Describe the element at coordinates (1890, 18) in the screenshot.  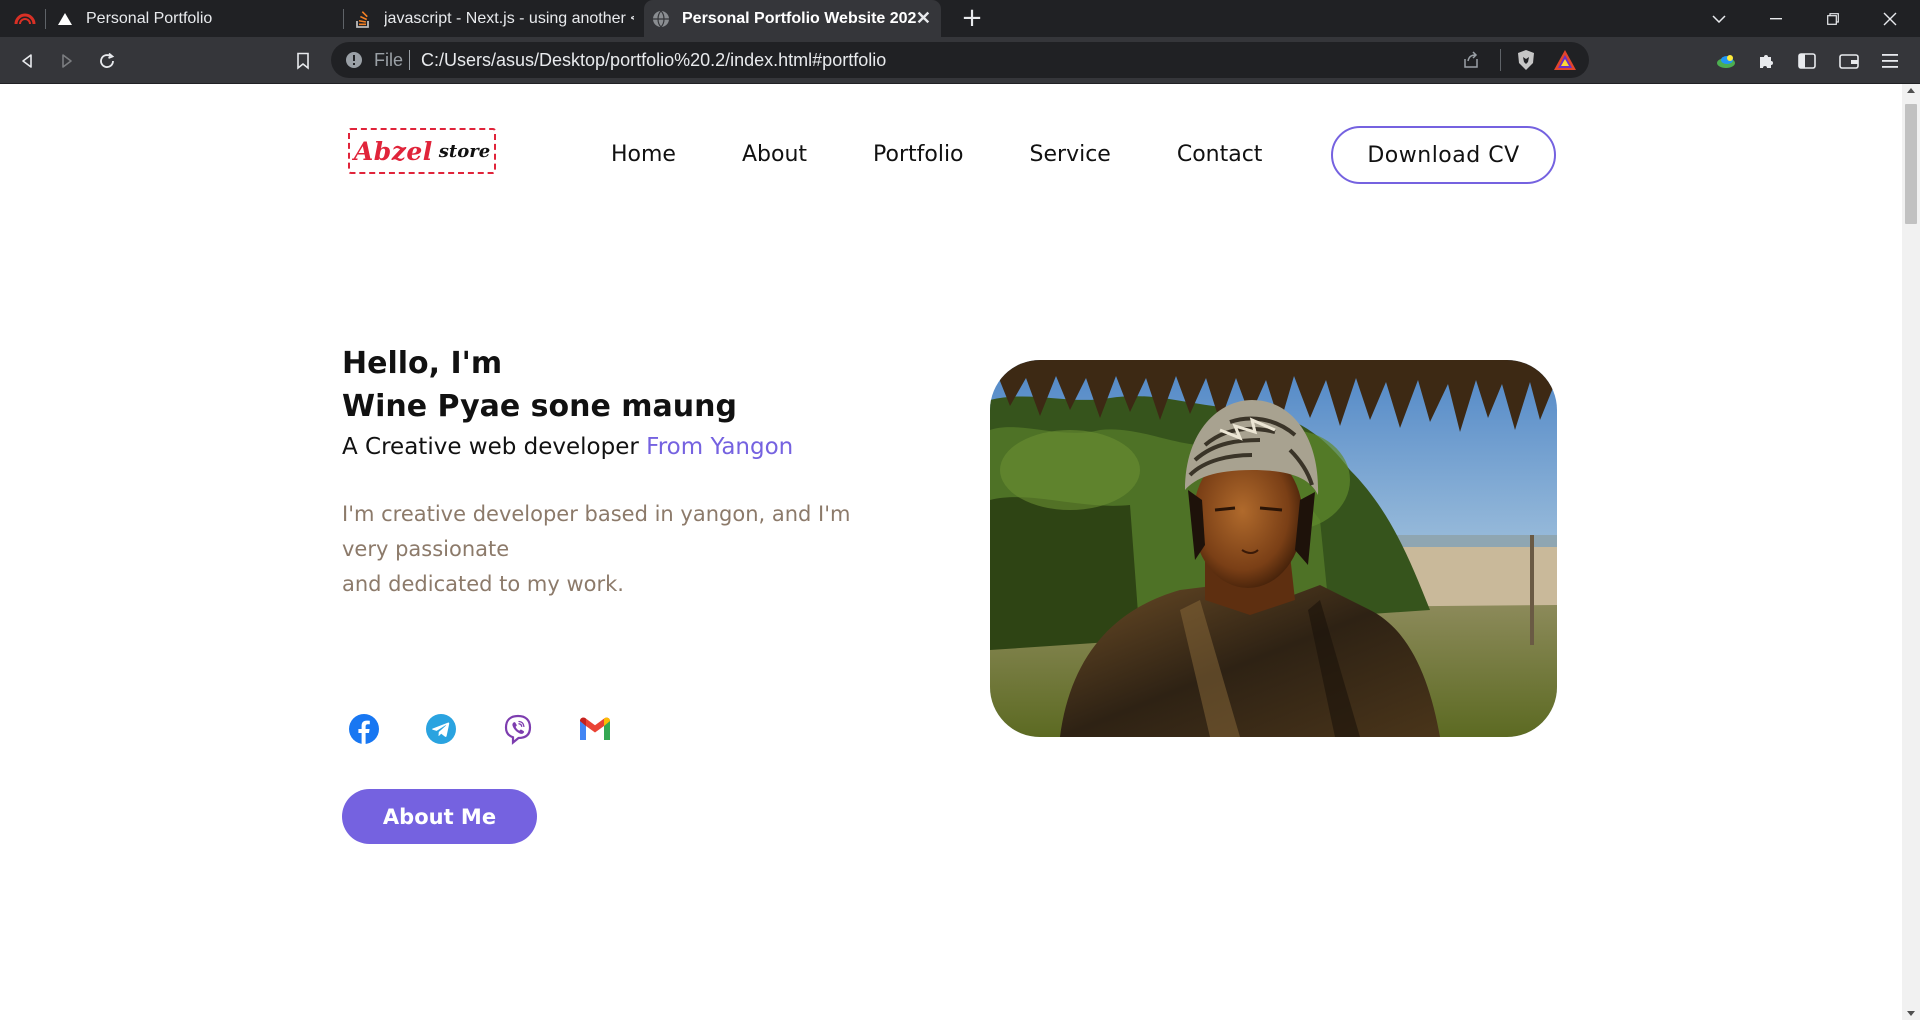
I see `close-window-icon` at that location.